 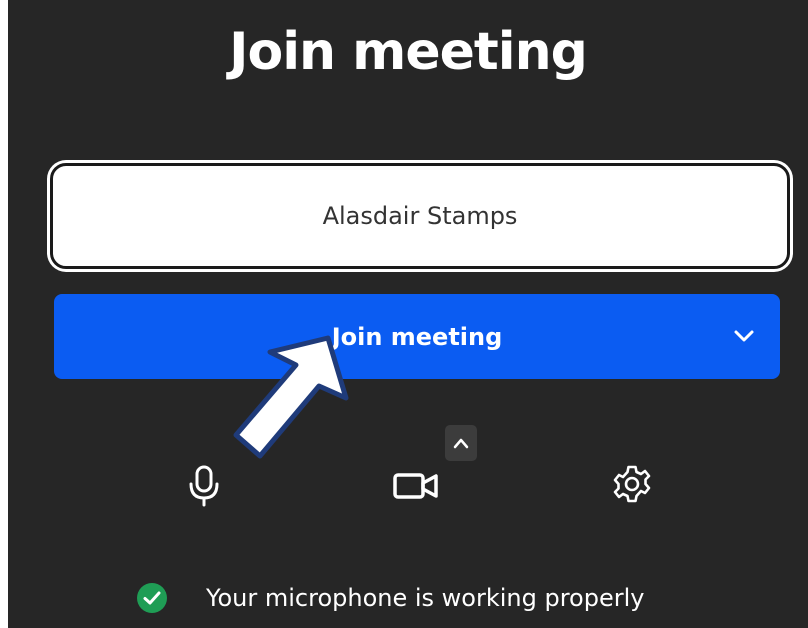 I want to click on join-meeting-button: Join meeting, so click(x=417, y=336).